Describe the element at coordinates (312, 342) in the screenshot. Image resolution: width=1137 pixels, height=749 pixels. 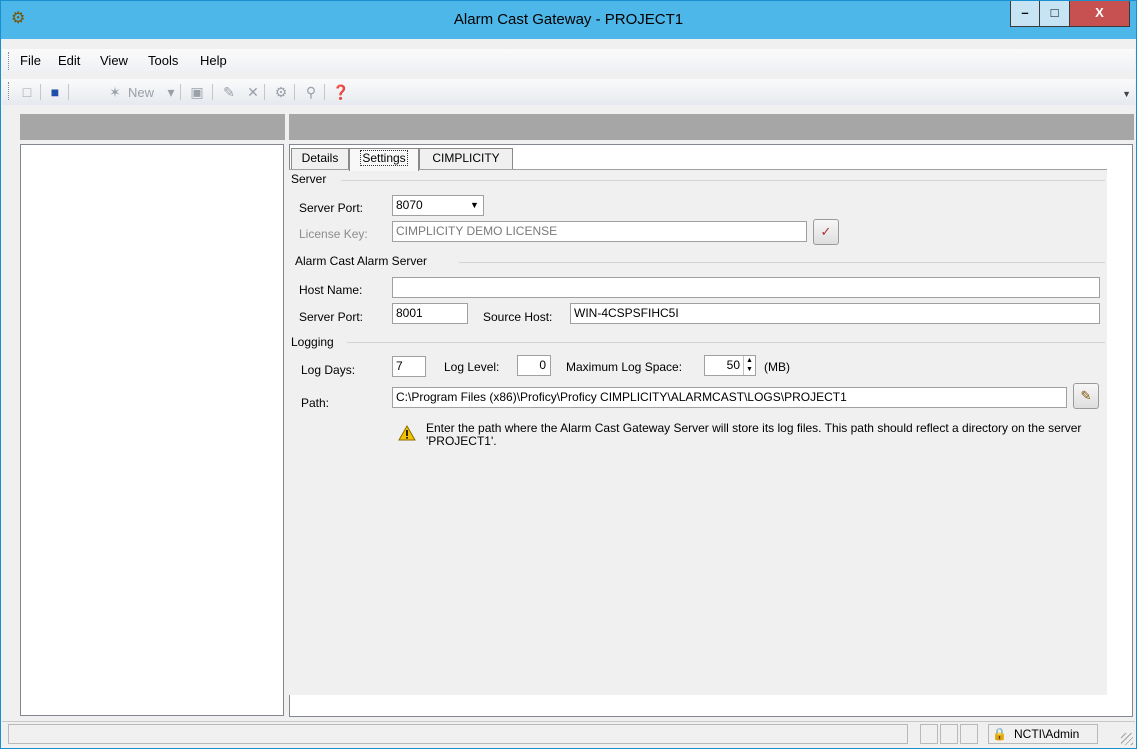
I see `logging-group-title: Logging` at that location.